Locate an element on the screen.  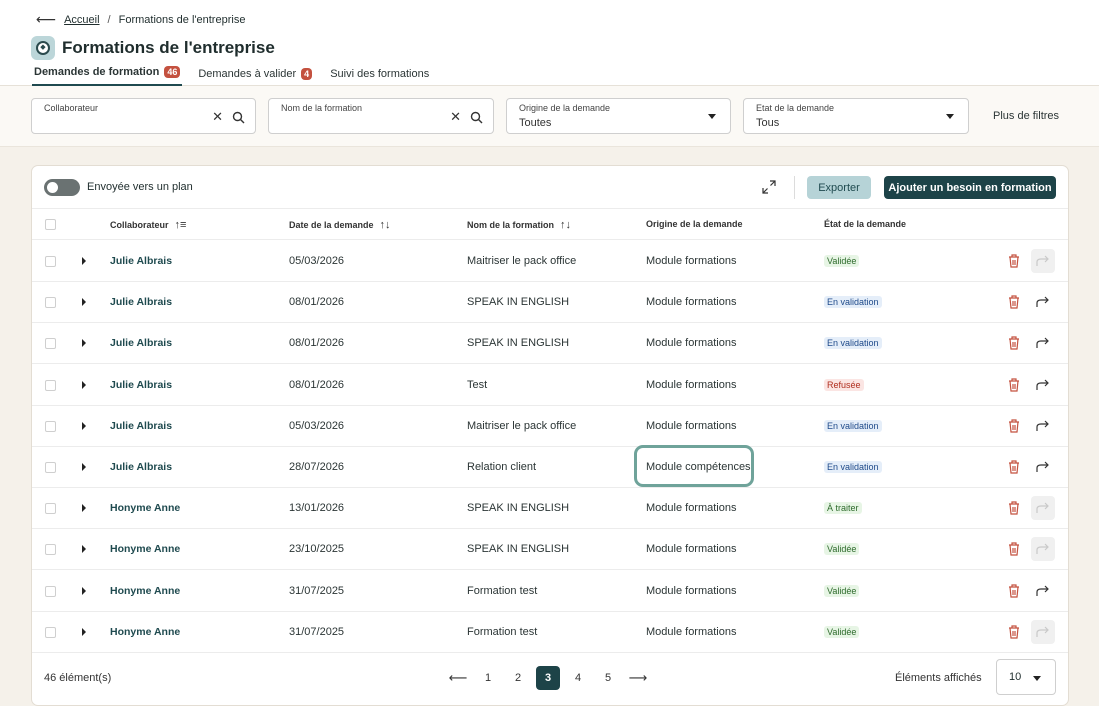
add-training-need-button: Ajouter un besoin en formation is located at coordinates (970, 187).